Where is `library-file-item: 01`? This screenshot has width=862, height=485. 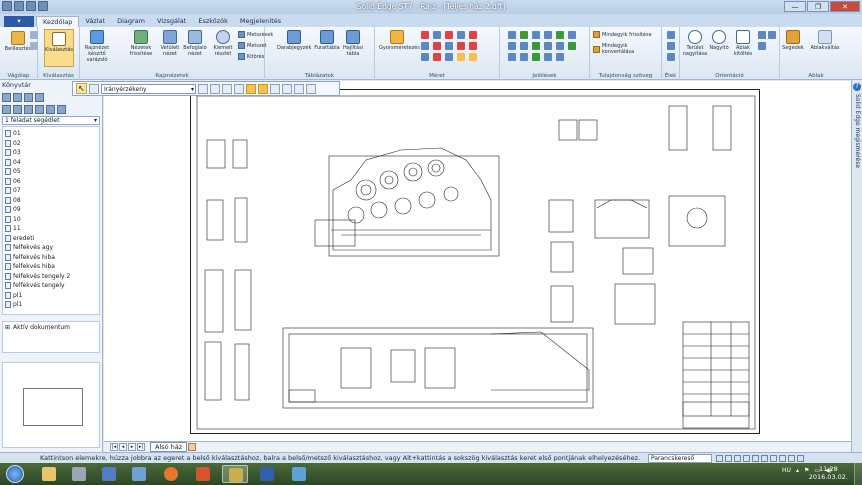
library-file-item: 01 is located at coordinates (51, 134).